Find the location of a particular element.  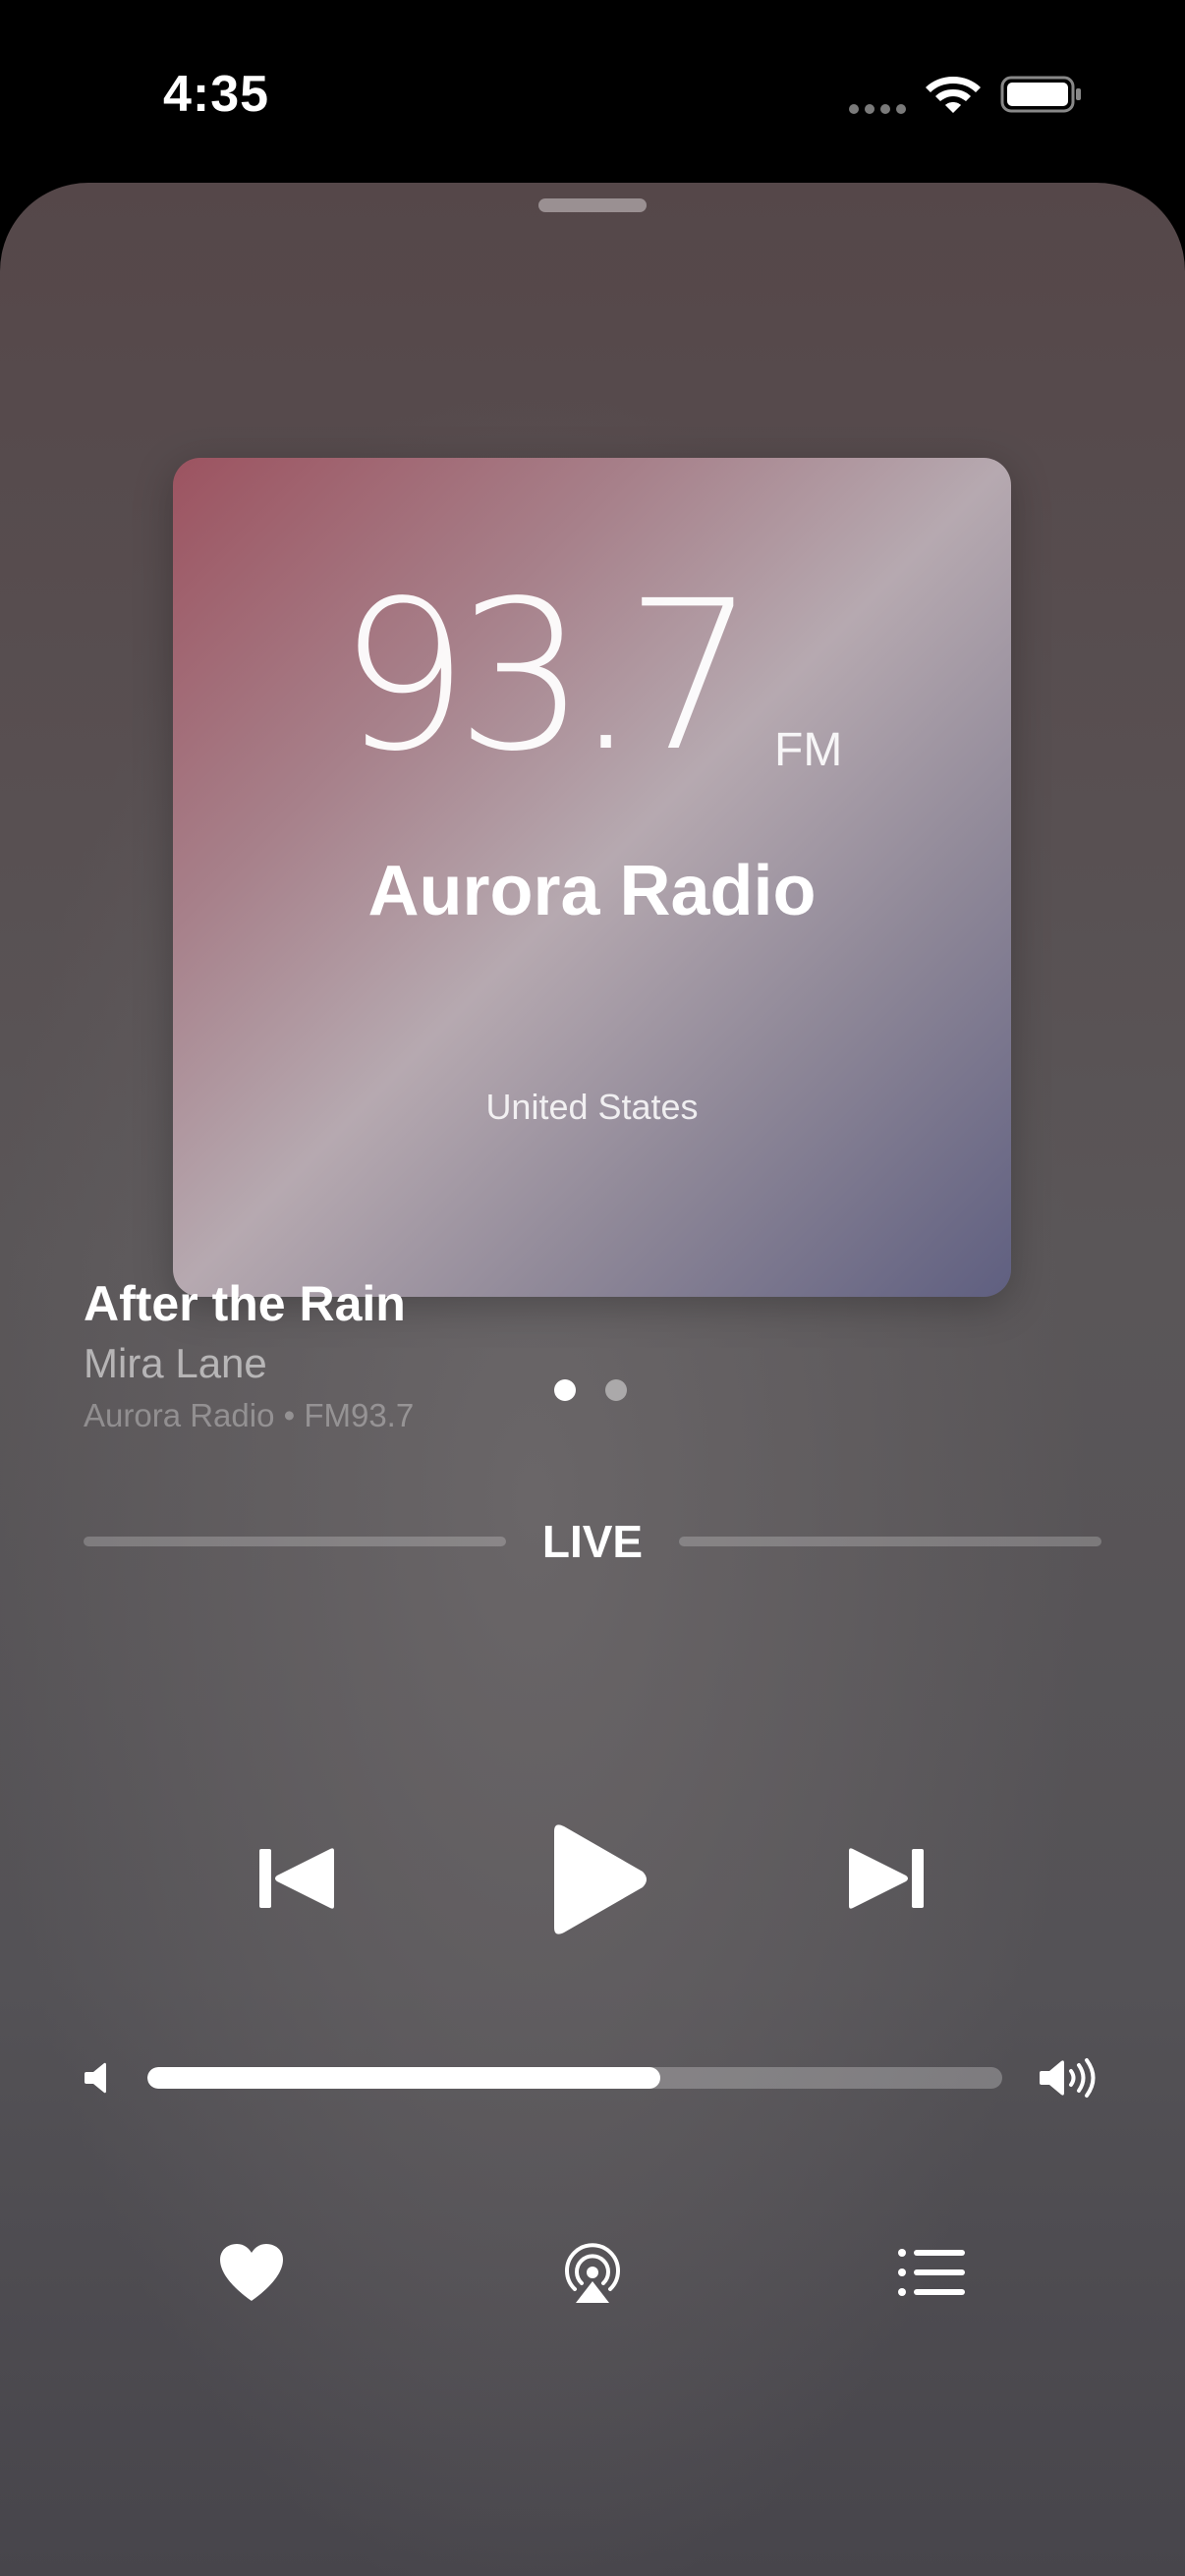

previous-button is located at coordinates (296, 1878).